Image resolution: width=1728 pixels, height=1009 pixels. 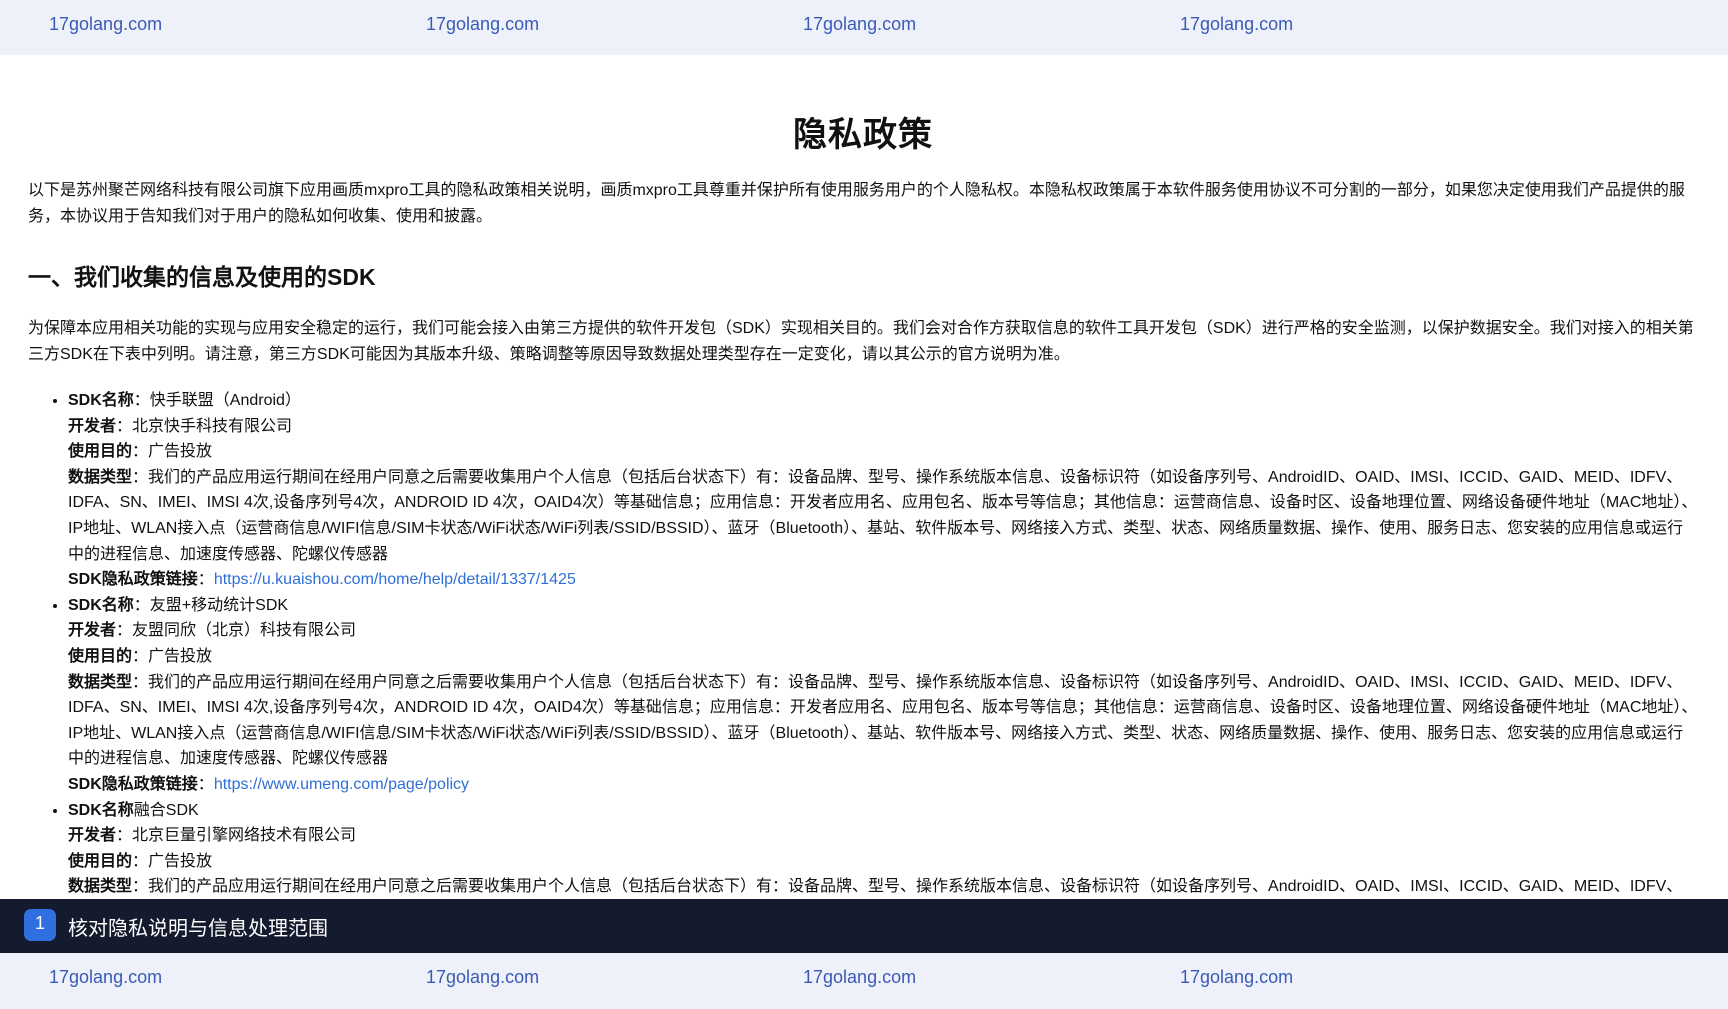 What do you see at coordinates (883, 811) in the screenshot?
I see `sdk-name-row: SDK名称融合SDK` at bounding box center [883, 811].